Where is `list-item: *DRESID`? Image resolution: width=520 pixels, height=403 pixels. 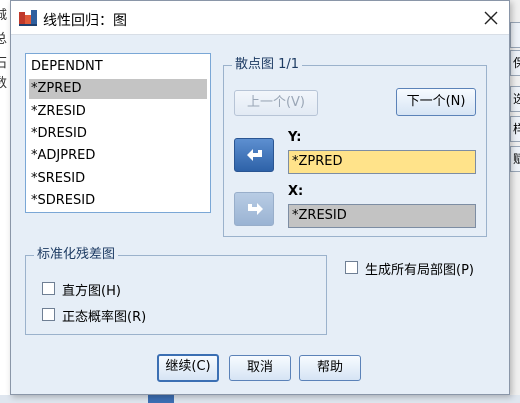
list-item: *DRESID is located at coordinates (118, 134).